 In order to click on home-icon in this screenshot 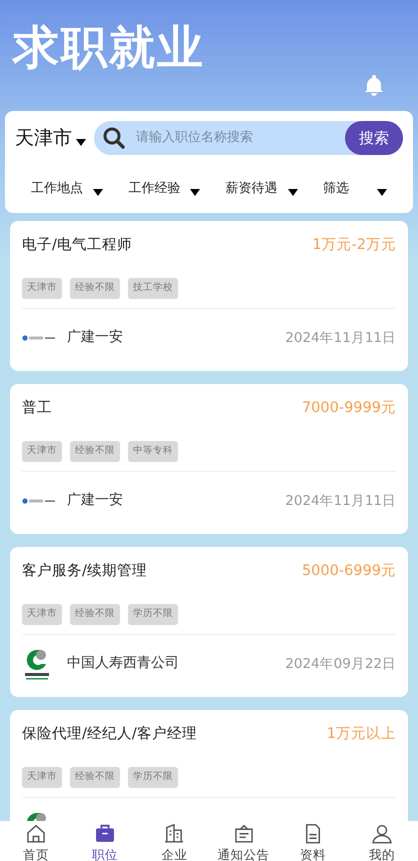, I will do `click(36, 833)`.